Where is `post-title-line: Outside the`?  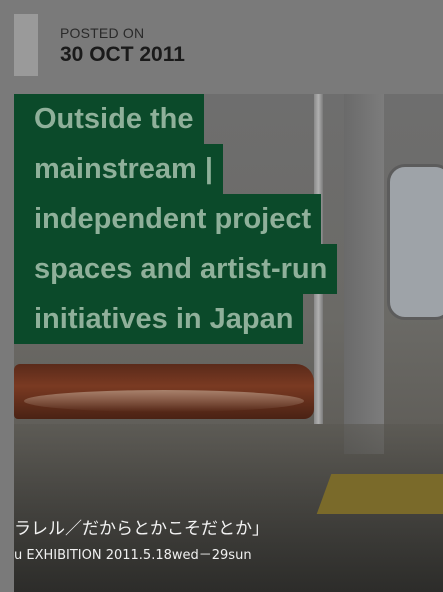 post-title-line: Outside the is located at coordinates (109, 119).